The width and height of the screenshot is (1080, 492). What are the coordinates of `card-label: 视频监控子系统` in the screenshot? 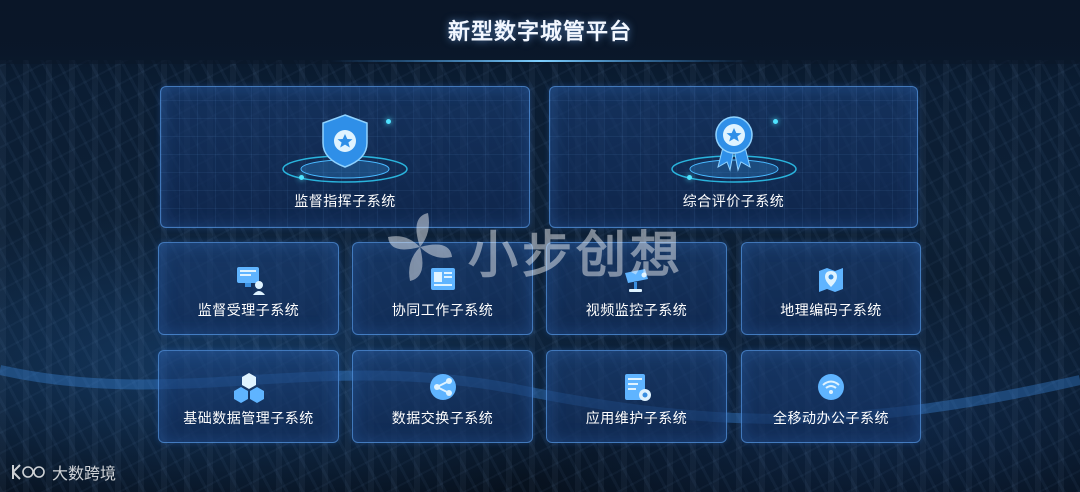 It's located at (636, 311).